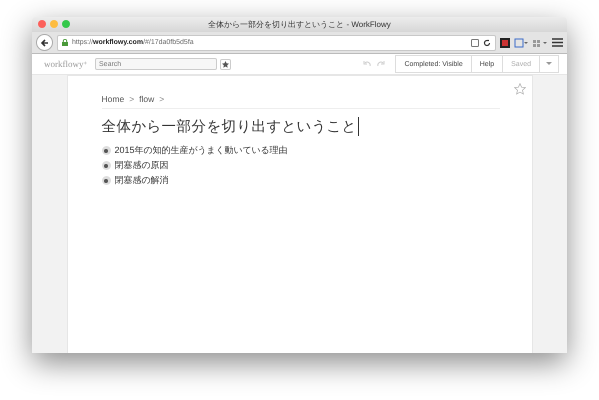 The width and height of the screenshot is (599, 400). I want to click on close-button, so click(42, 24).